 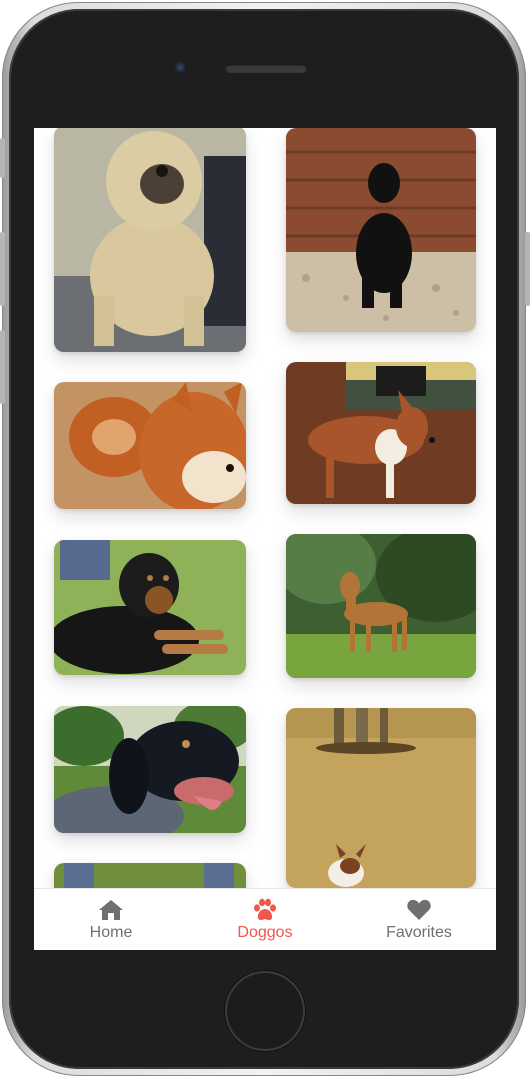 I want to click on heart-icon, so click(x=419, y=909).